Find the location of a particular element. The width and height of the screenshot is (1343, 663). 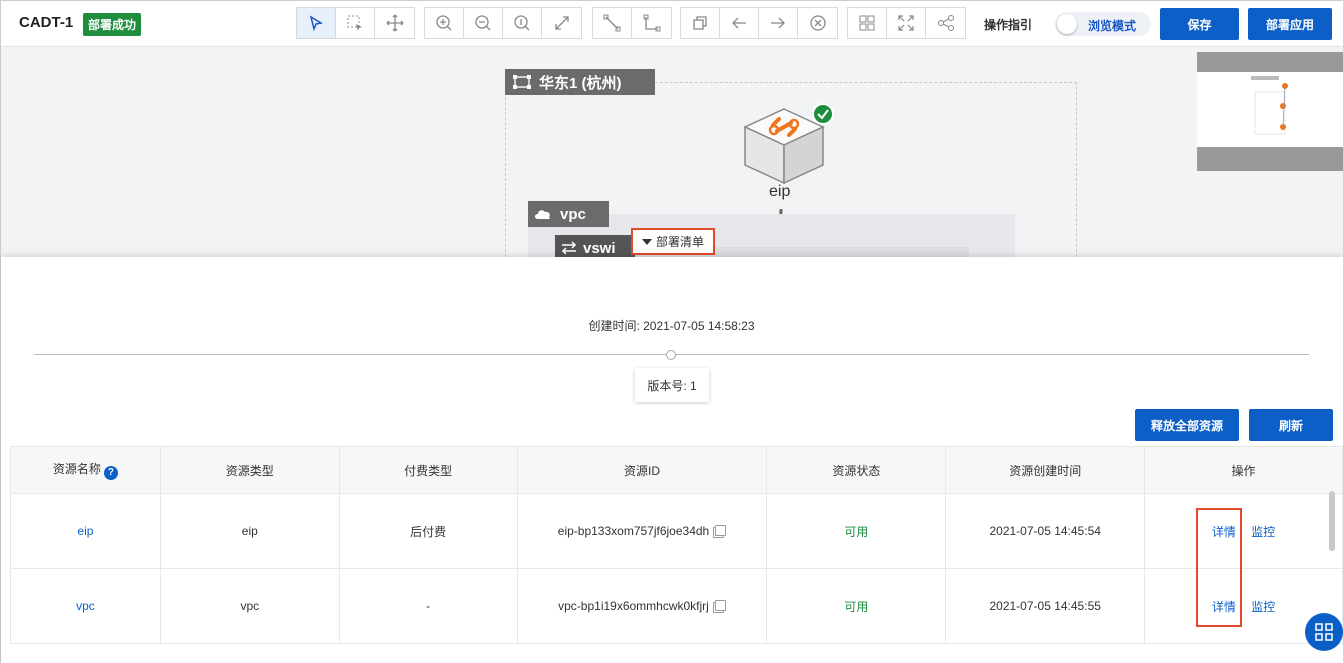

toolbar-group-select is located at coordinates (355, 23).